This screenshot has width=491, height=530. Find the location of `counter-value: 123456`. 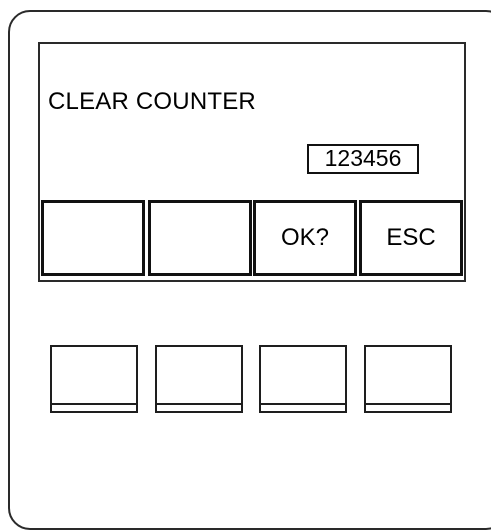

counter-value: 123456 is located at coordinates (363, 159).